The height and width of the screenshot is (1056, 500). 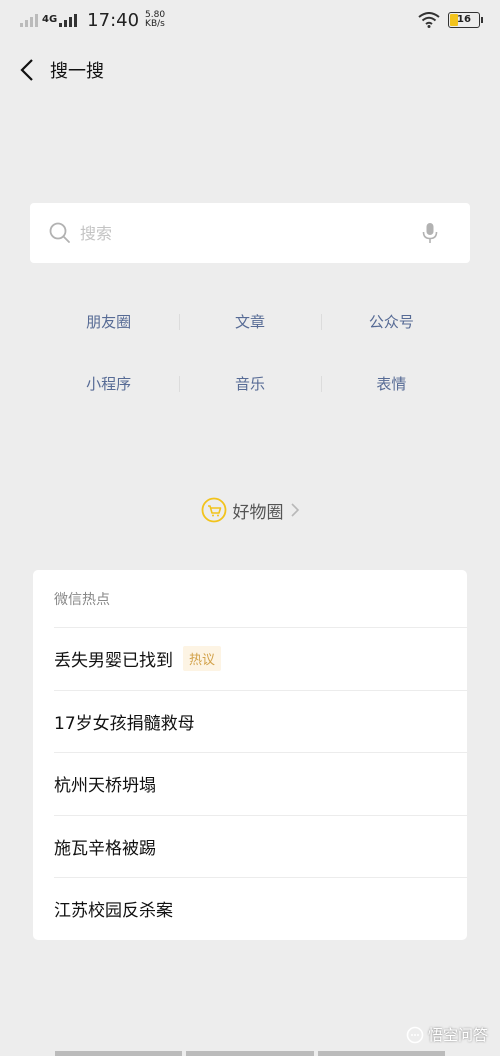 I want to click on hot-topic-item: 17岁女孩捐髓救母, so click(x=260, y=721).